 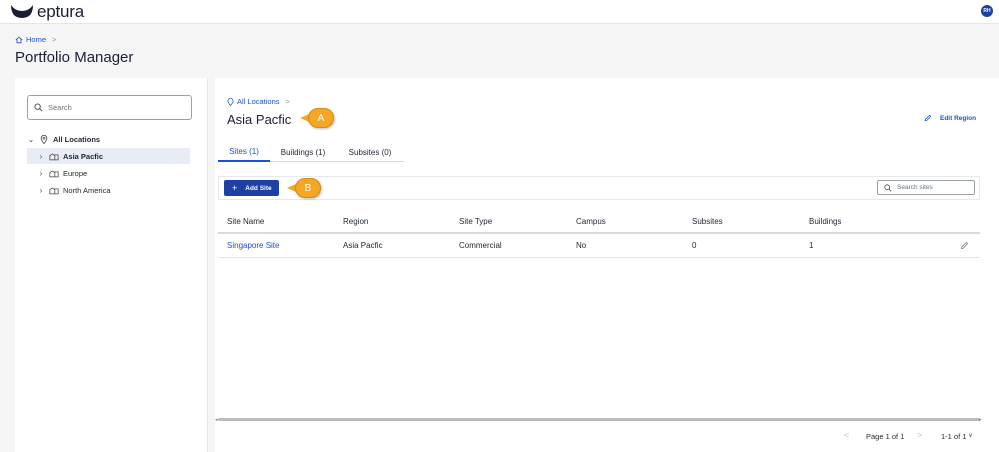 I want to click on callout-a: A, so click(x=320, y=118).